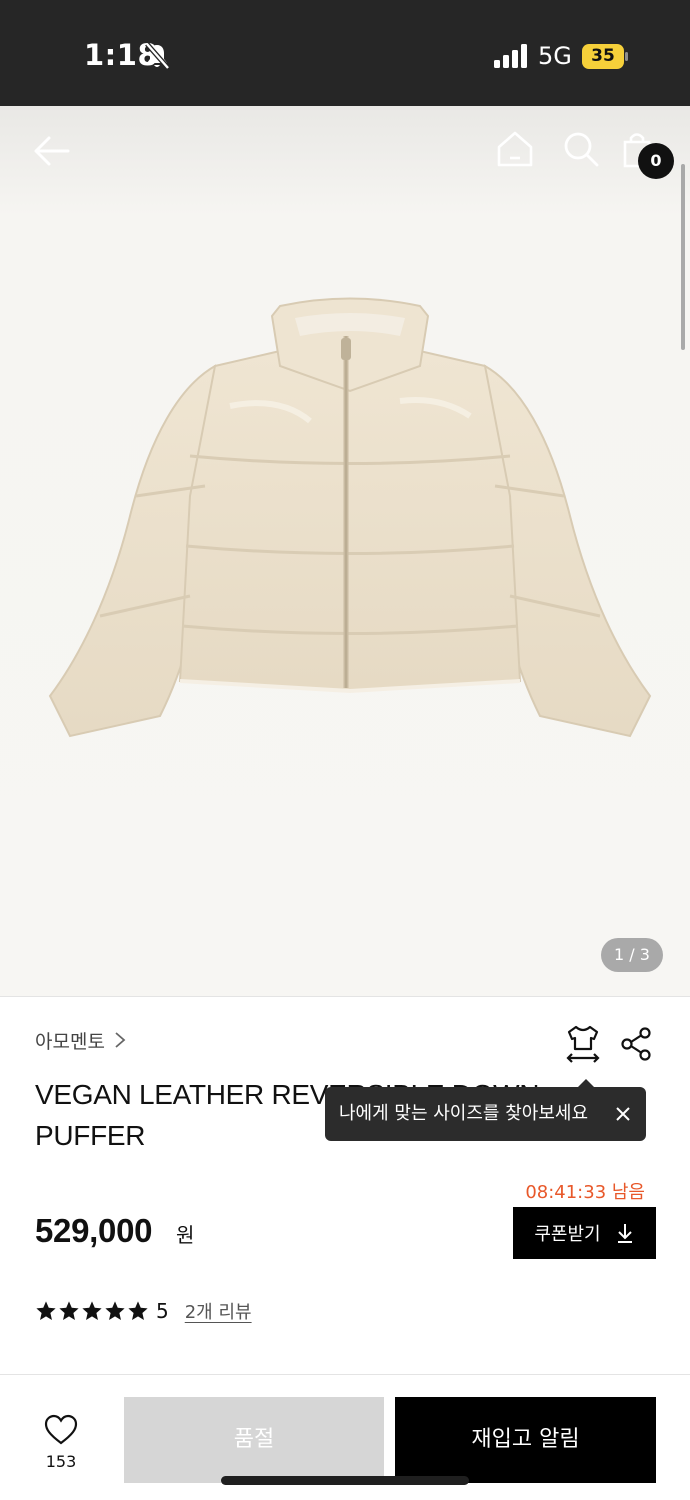 The width and height of the screenshot is (690, 1500). I want to click on cart-count-badge: 0, so click(656, 161).